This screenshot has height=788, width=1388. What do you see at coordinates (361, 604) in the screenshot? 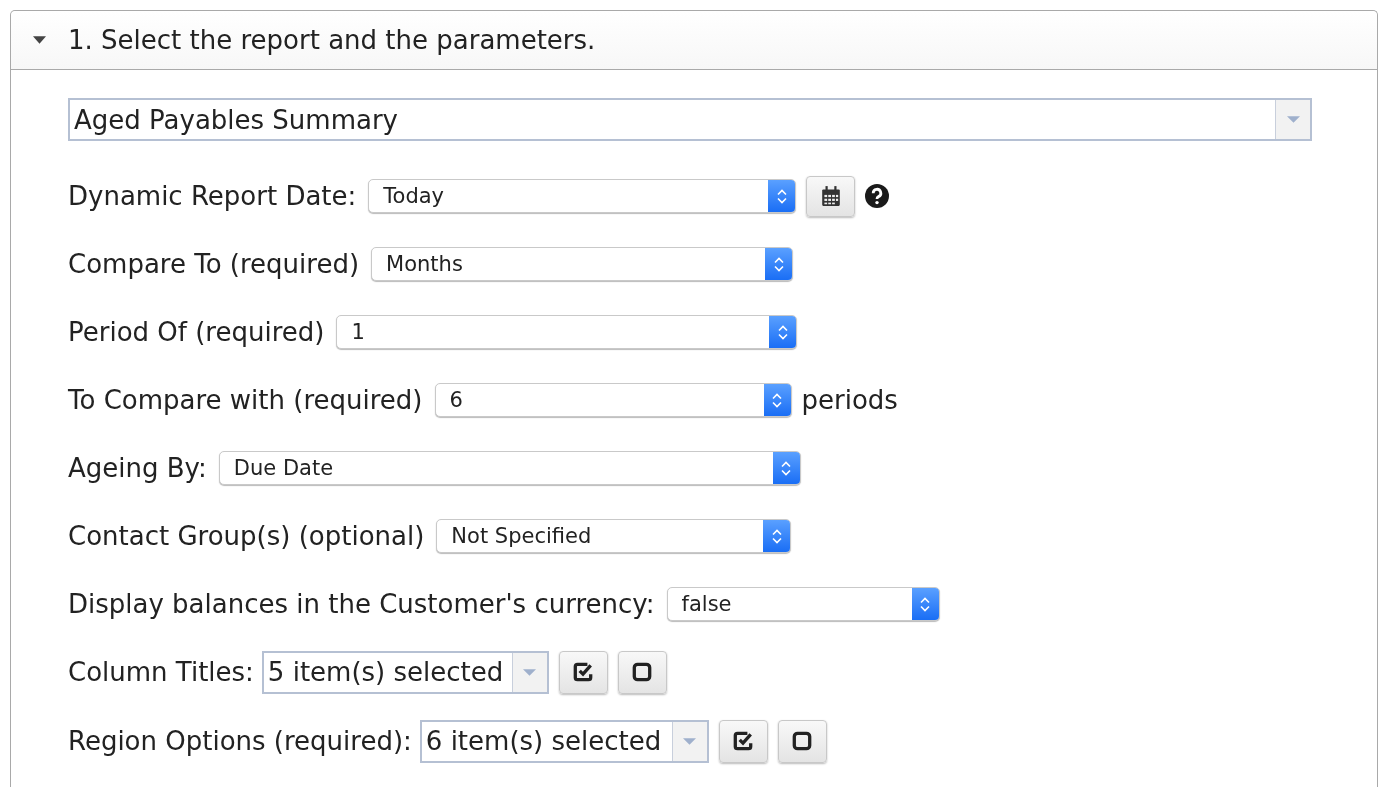
I see `field-label: Display balances in the Customer's currency:` at bounding box center [361, 604].